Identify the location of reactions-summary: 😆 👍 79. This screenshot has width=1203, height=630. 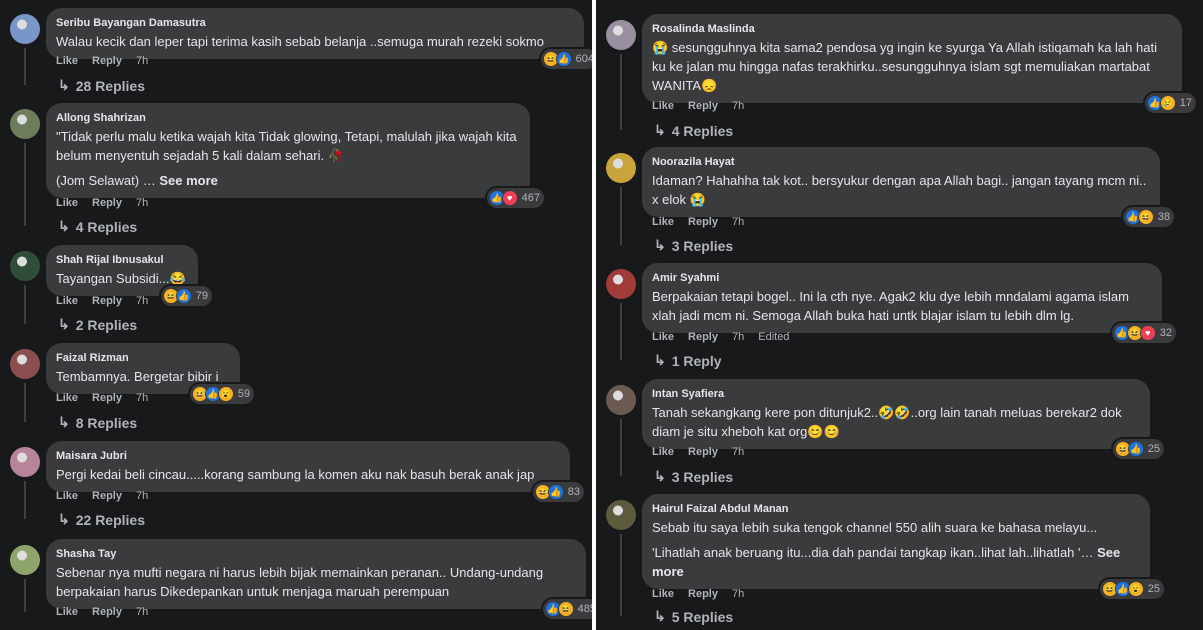
(186, 296).